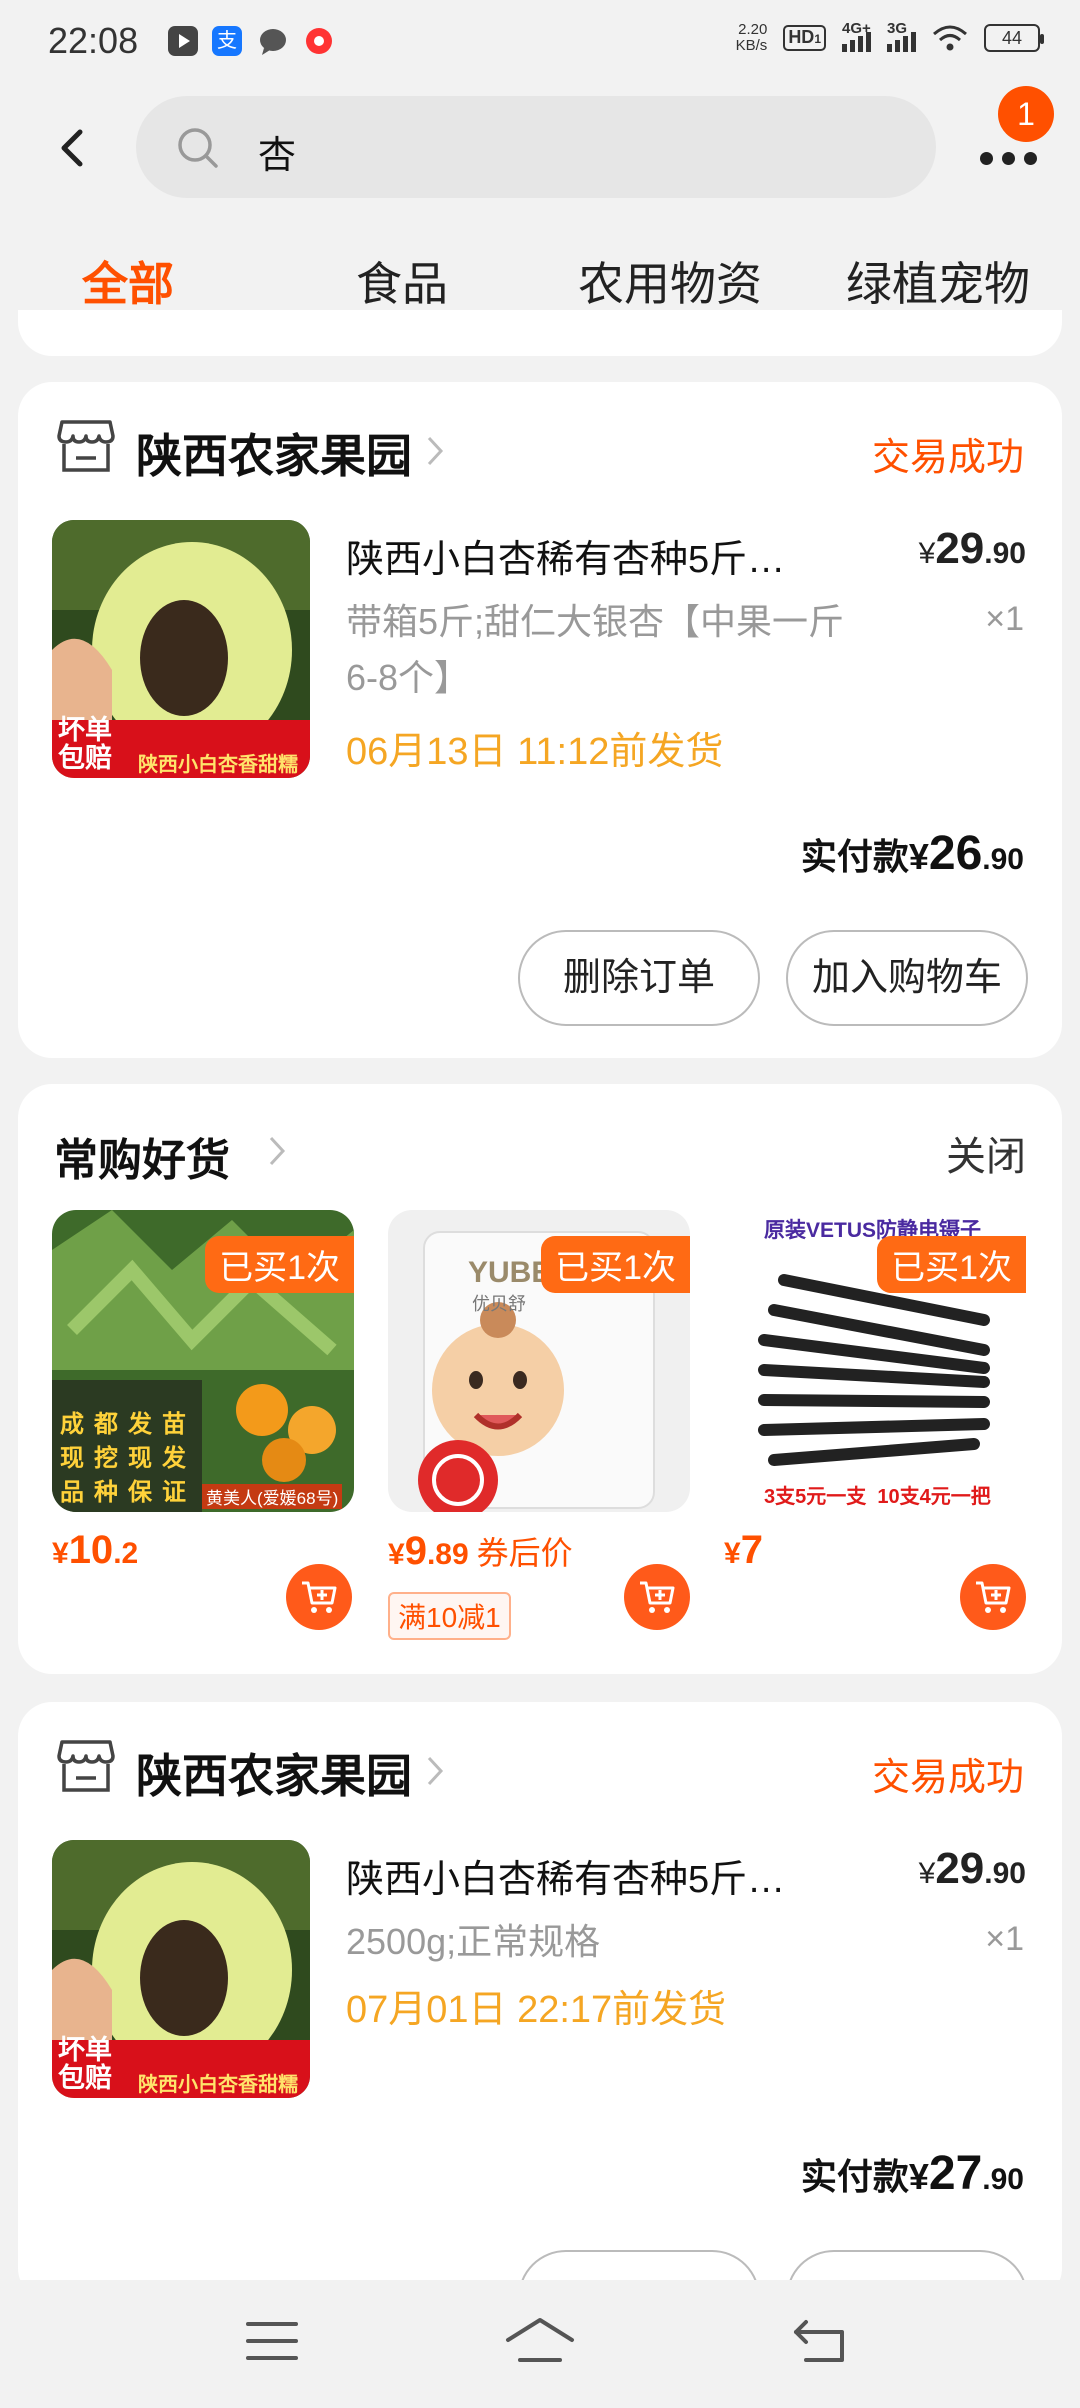 Image resolution: width=1080 pixels, height=2408 pixels. Describe the element at coordinates (499, 1304) in the screenshot. I see `rebuy-image-brand-cn: 优贝舒` at that location.